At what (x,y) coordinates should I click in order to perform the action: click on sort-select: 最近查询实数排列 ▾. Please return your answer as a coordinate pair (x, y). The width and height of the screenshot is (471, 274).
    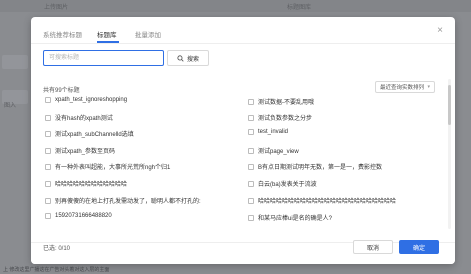
    Looking at the image, I should click on (405, 87).